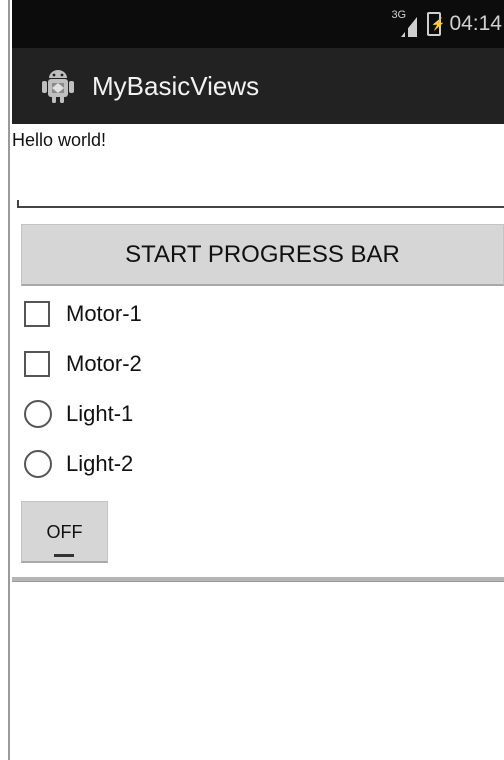 This screenshot has height=760, width=504. I want to click on hello-text: Hello world!, so click(59, 140).